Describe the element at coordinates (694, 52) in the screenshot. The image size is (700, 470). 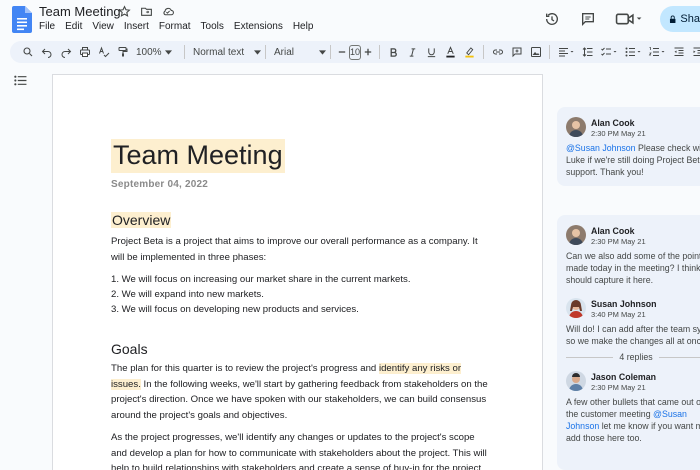
I see `increase-indent-icon` at that location.